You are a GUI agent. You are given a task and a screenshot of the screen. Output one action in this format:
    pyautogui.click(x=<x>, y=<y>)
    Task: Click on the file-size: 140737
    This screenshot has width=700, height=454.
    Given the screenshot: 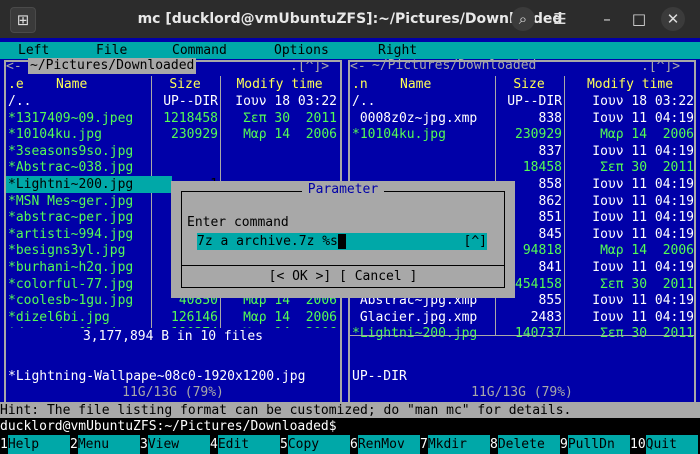 What is the action you would take?
    pyautogui.click(x=538, y=334)
    